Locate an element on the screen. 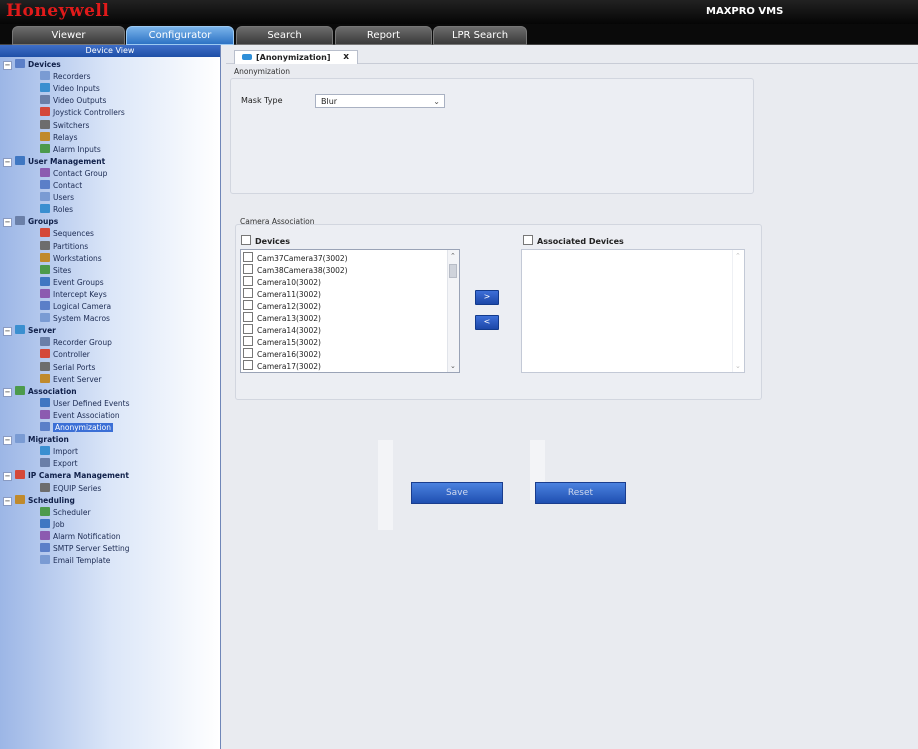  tree-item: Alarm Inputs is located at coordinates (70, 149).